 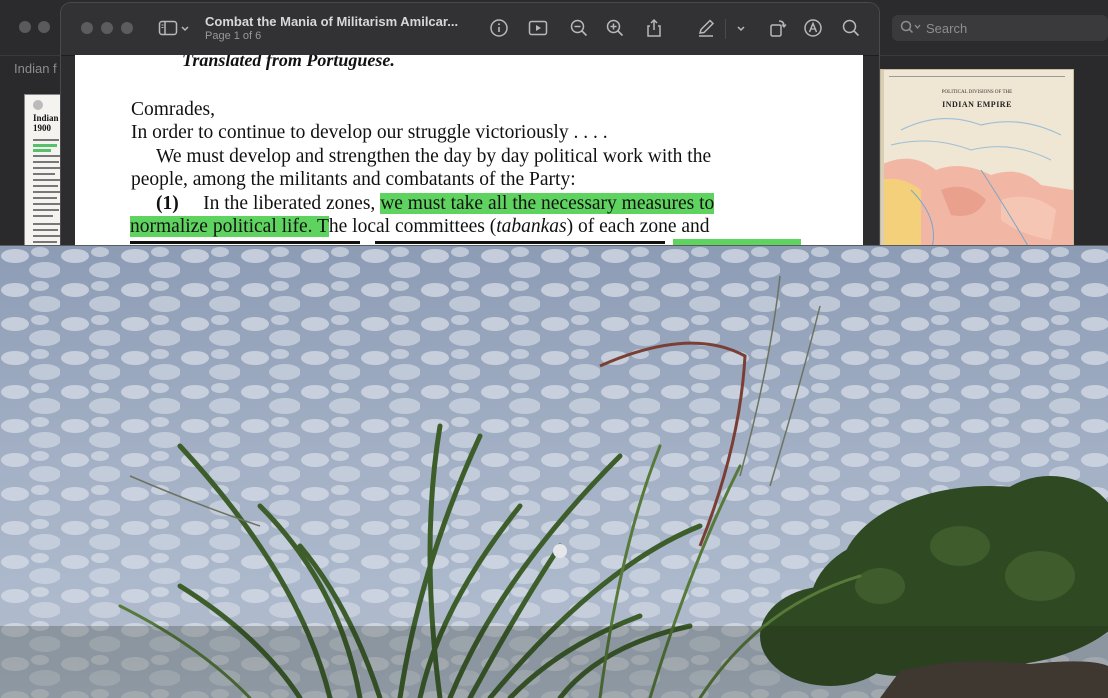 I want to click on info-icon, so click(x=499, y=28).